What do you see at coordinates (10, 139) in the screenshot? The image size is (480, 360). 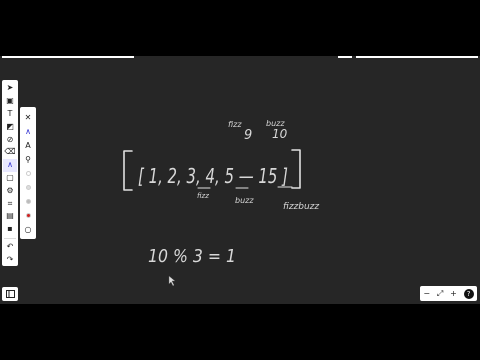 I see `link-tool-icon: ⊘` at bounding box center [10, 139].